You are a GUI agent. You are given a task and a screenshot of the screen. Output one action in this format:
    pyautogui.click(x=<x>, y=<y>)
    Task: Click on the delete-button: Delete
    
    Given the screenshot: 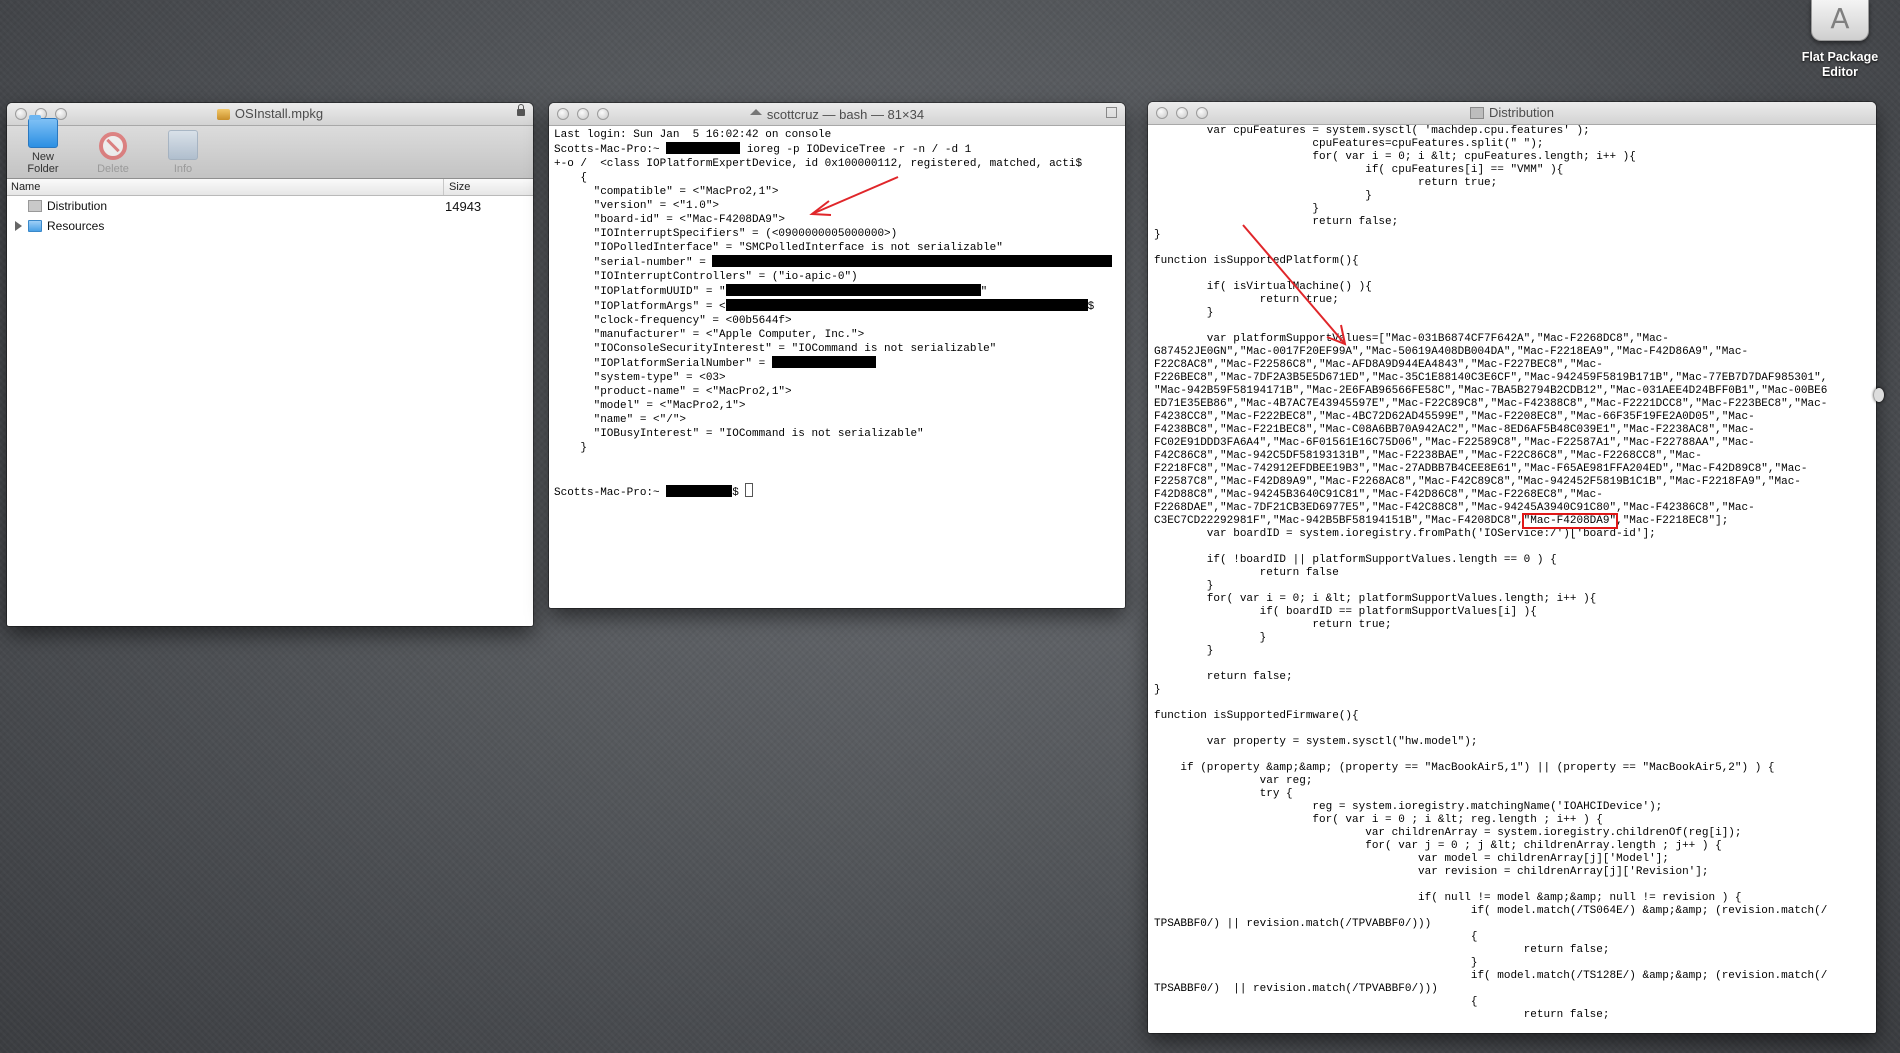 What is the action you would take?
    pyautogui.click(x=113, y=155)
    